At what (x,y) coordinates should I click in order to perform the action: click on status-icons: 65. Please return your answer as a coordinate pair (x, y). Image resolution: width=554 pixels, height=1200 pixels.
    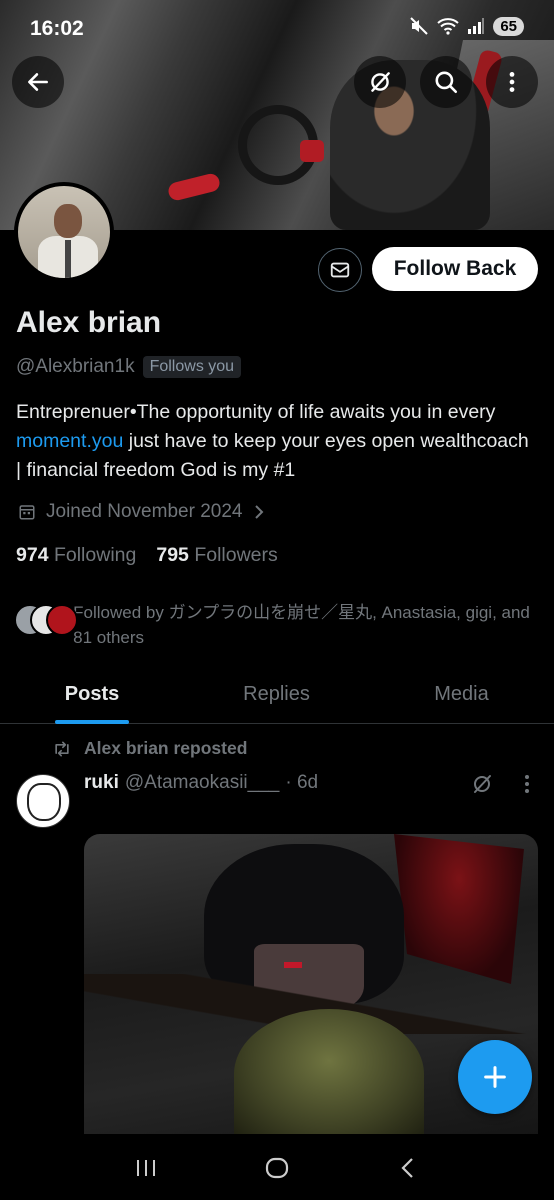
    Looking at the image, I should click on (466, 26).